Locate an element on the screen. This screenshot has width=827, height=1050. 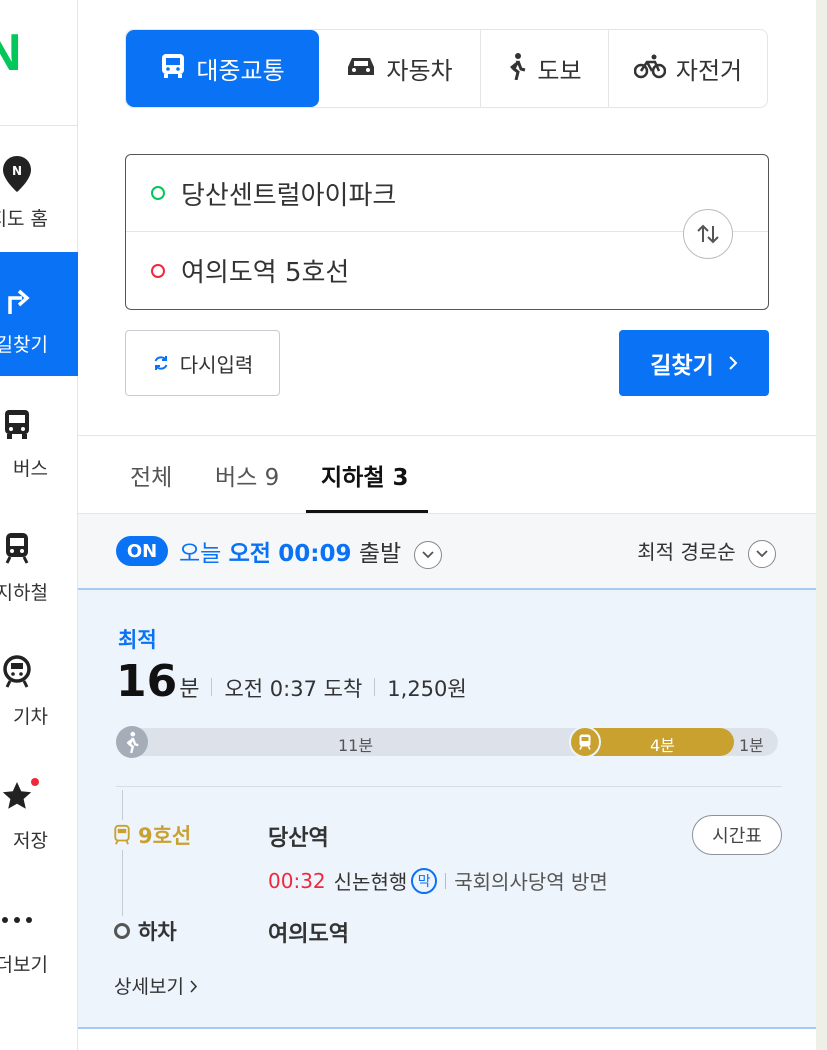
nav-item-more: 더보기 is located at coordinates (39, 934).